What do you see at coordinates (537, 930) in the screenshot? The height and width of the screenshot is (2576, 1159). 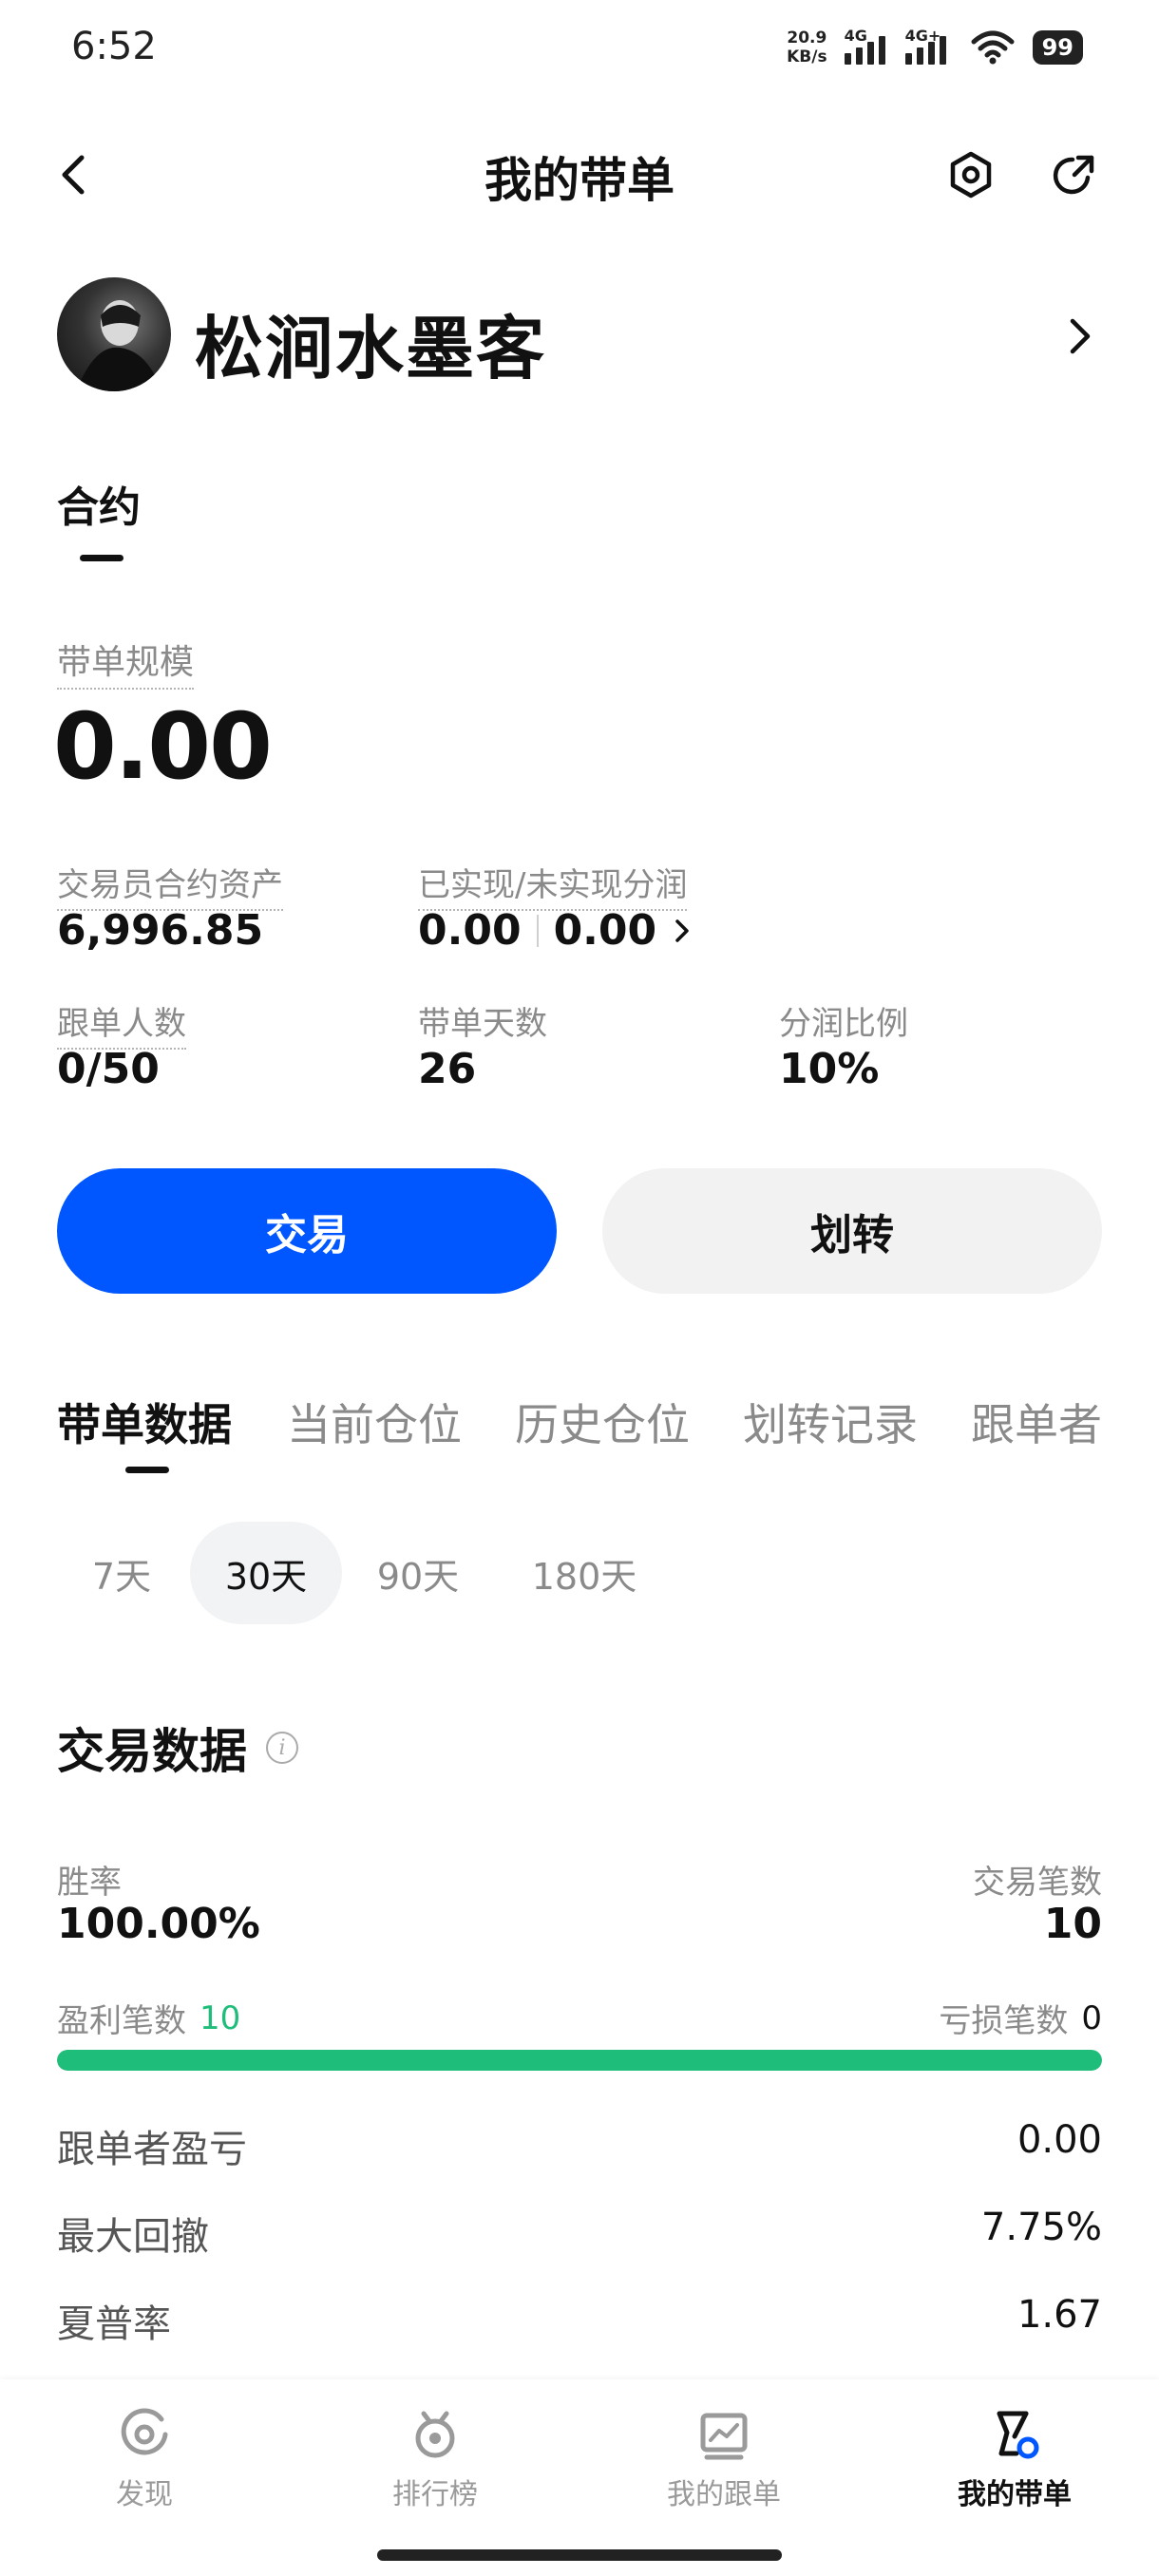 I see `pnl-divider` at bounding box center [537, 930].